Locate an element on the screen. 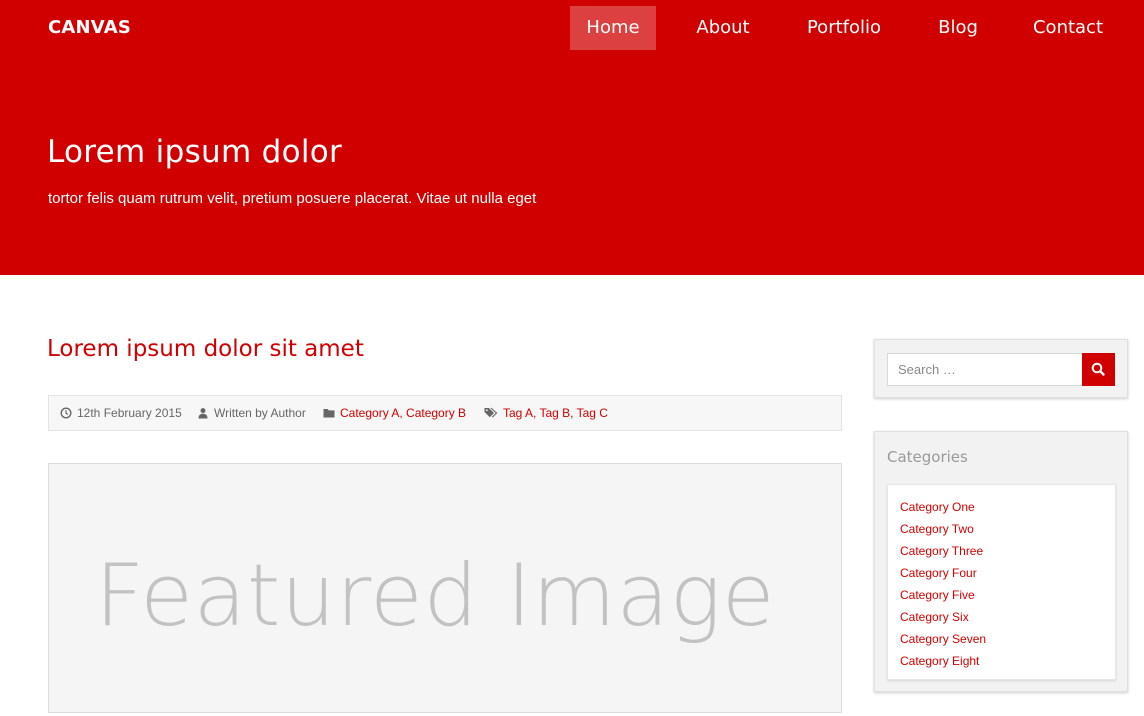 The image size is (1144, 716). search-widget is located at coordinates (1001, 368).